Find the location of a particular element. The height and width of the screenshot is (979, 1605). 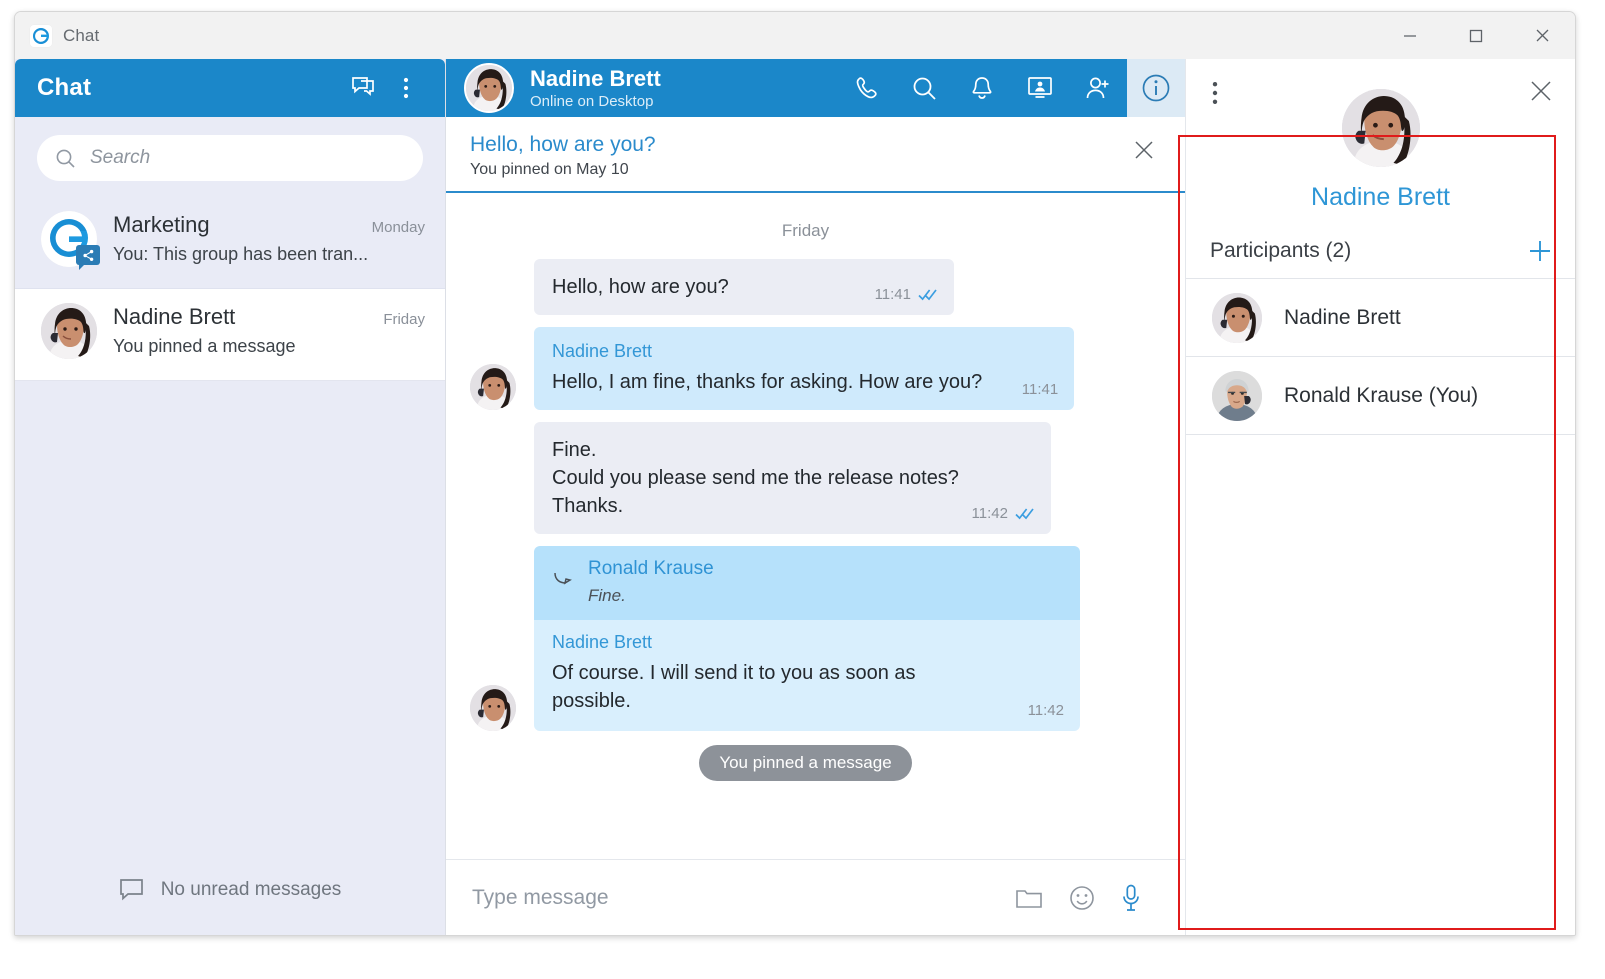

share-badge-icon is located at coordinates (88, 257).